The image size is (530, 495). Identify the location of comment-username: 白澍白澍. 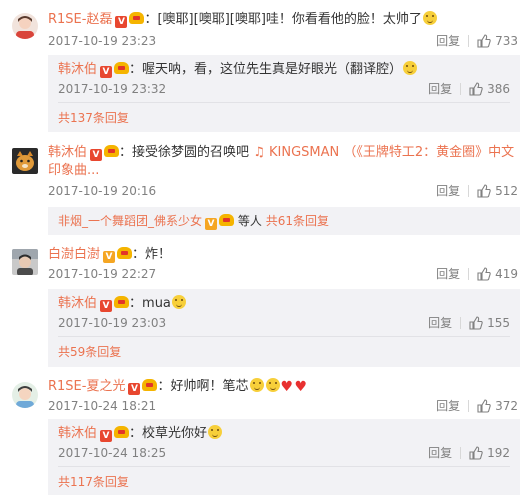
(74, 254).